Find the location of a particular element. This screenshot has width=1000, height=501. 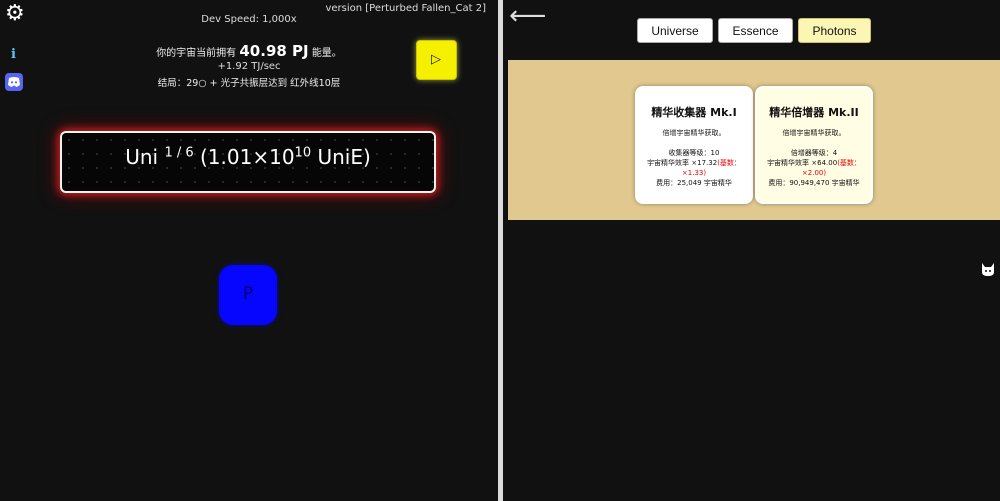

uni-paren-open: (1.01×10 is located at coordinates (247, 157).